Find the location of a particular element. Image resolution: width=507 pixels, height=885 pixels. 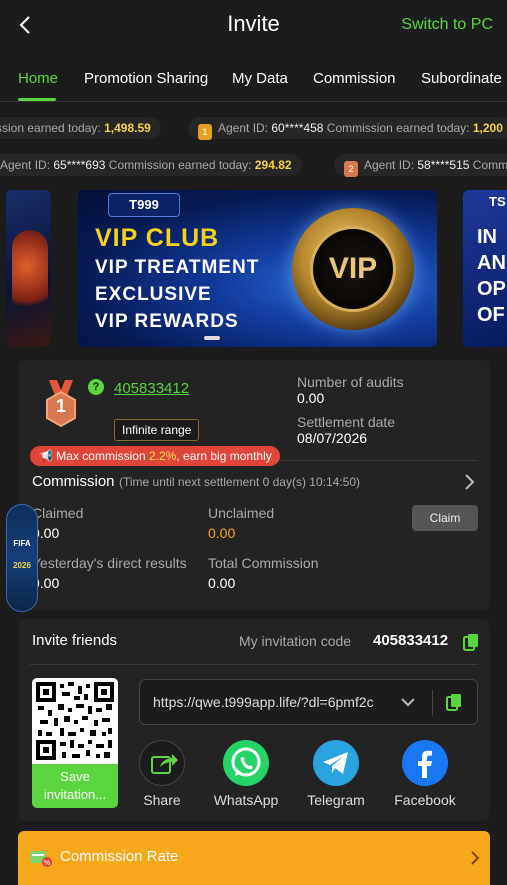

commission-rate-button: % Commission Rate is located at coordinates (254, 858).